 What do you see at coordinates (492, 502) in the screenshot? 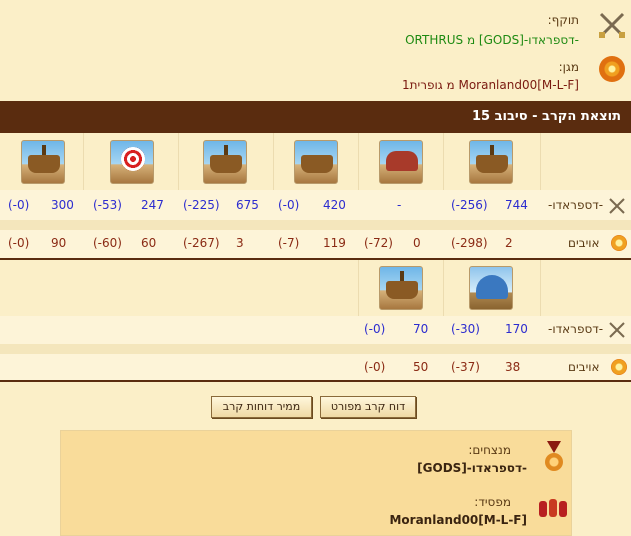
I see `loser-label: מפסיד:` at bounding box center [492, 502].